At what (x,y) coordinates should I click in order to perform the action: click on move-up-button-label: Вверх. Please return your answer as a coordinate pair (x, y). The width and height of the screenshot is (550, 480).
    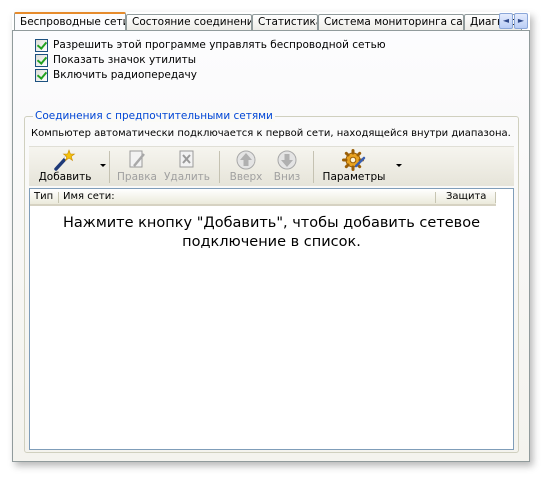
    Looking at the image, I should click on (246, 177).